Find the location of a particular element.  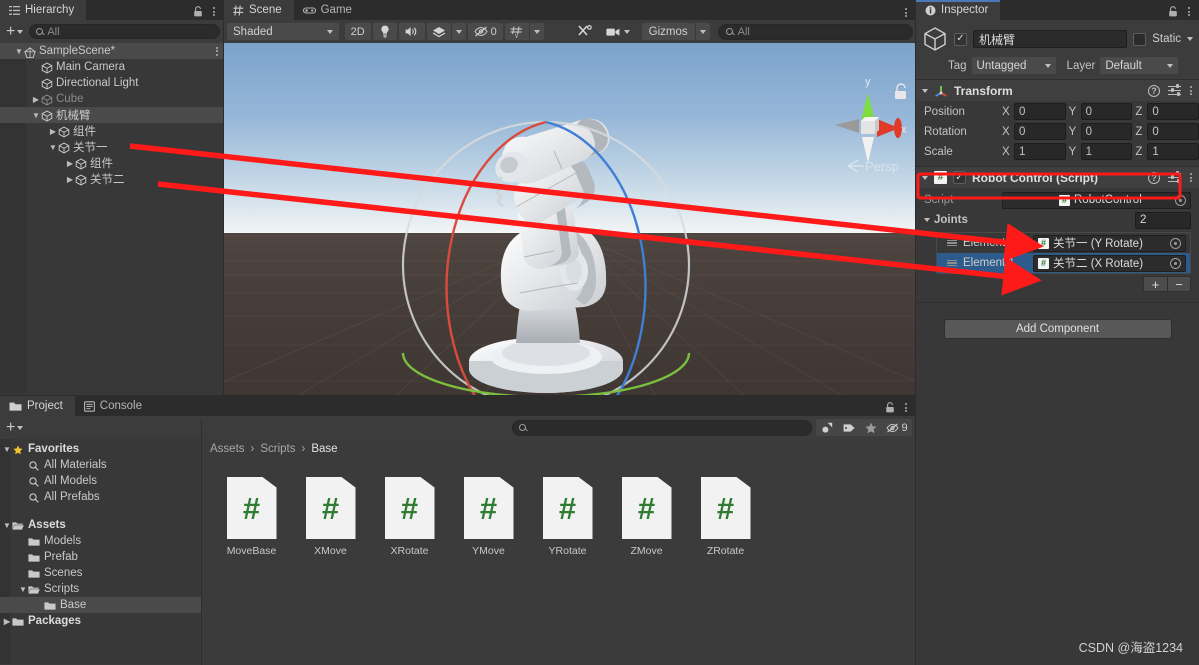

hierarchy-item-1: Main Camera is located at coordinates (112, 67).